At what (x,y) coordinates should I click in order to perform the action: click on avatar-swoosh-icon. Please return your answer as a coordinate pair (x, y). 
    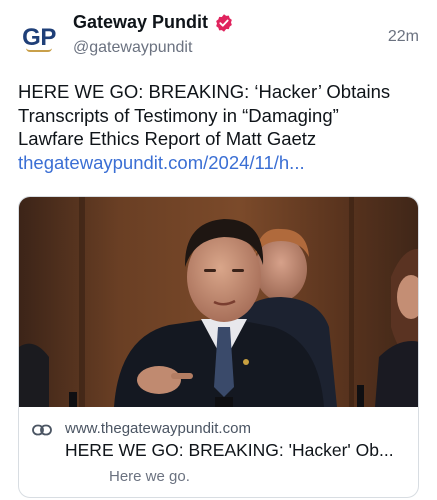
    Looking at the image, I should click on (39, 50).